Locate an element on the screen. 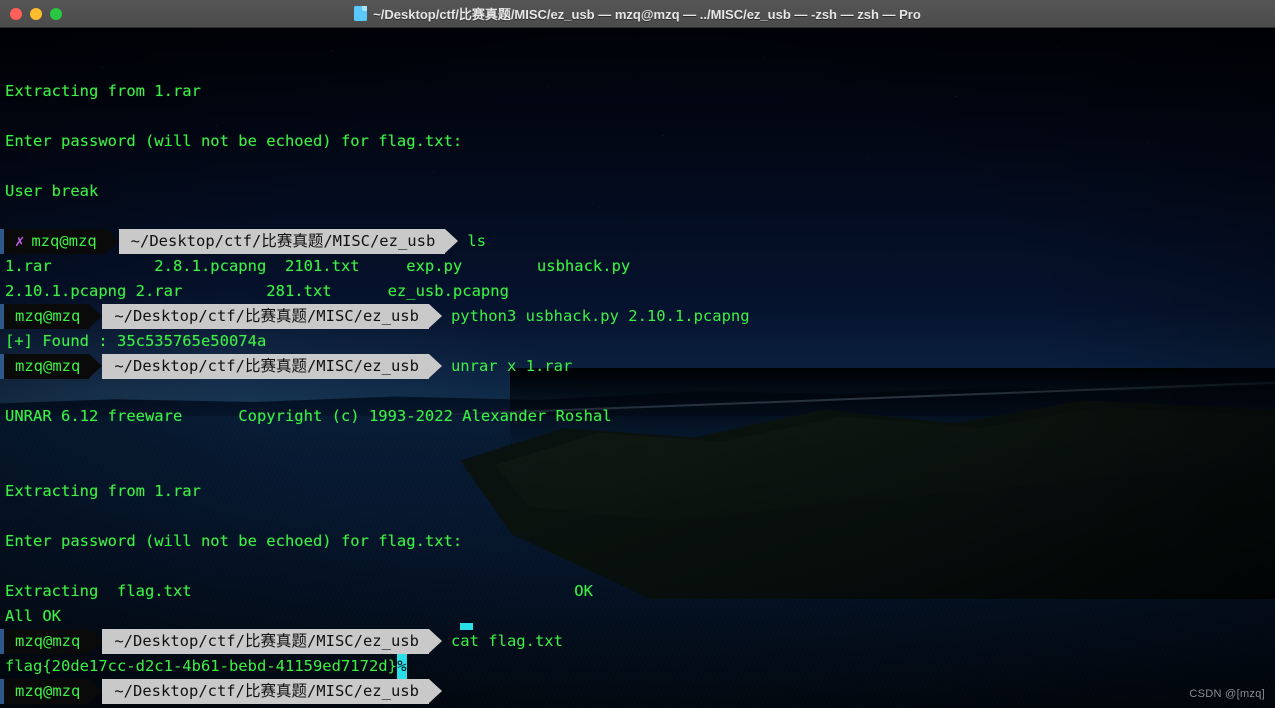  terminal-prompt-line: ✗ mzq@mzq ~/Desktop/ctf/比赛真题/MISC/ez_usb ls is located at coordinates (637, 241).